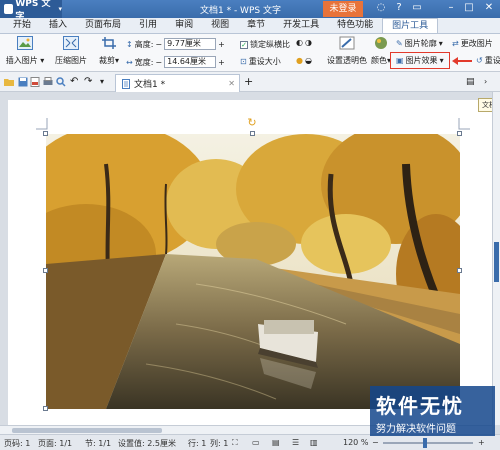 This screenshot has height=450, width=500. I want to click on zoom-level: 120 %, so click(355, 442).